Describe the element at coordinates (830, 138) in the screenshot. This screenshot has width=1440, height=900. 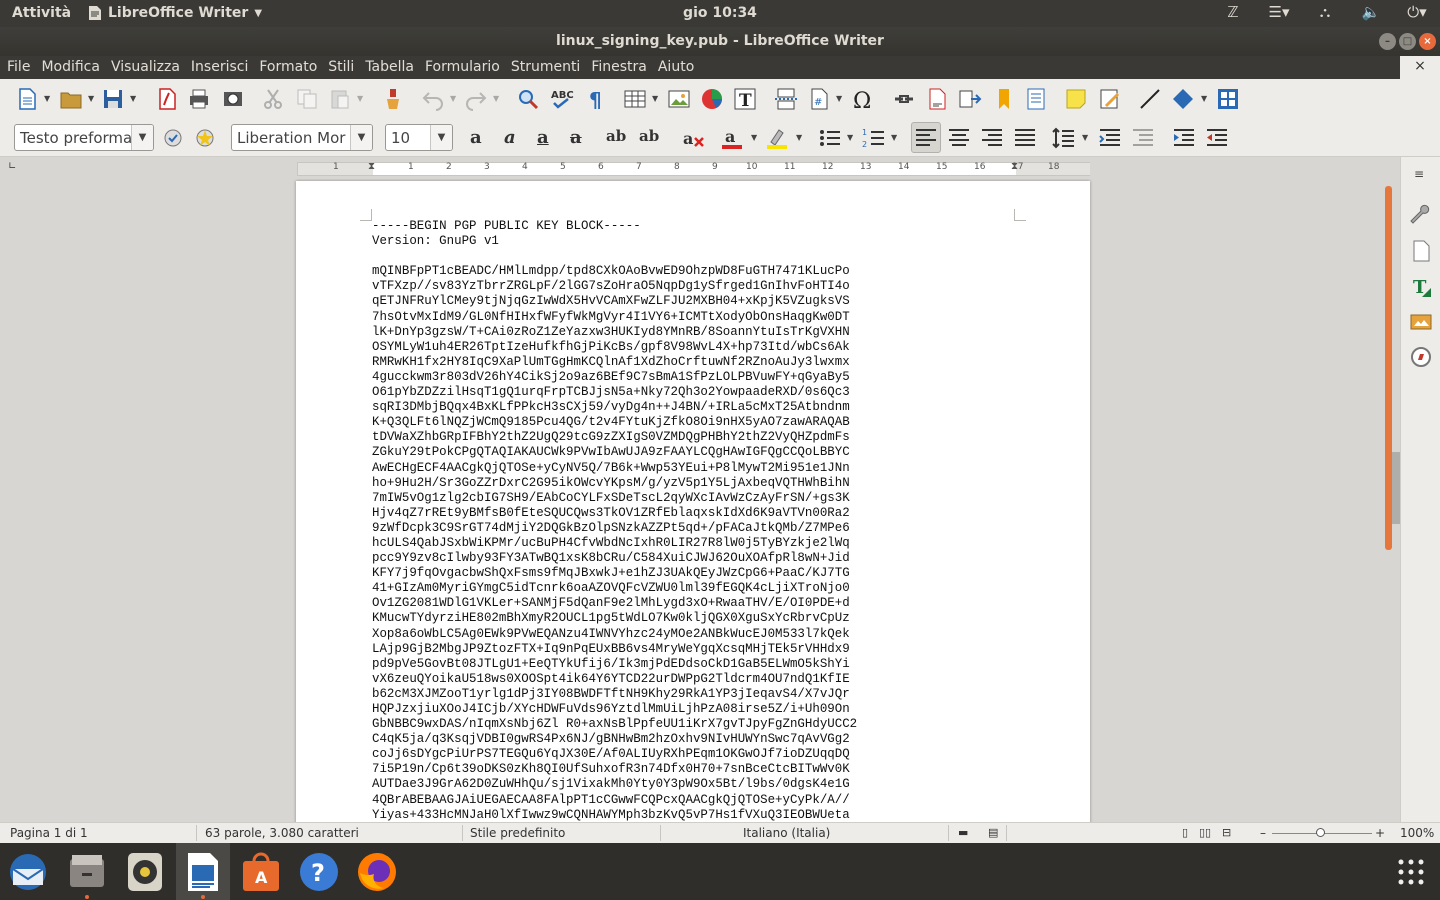
I see `unordered-list-icon` at that location.